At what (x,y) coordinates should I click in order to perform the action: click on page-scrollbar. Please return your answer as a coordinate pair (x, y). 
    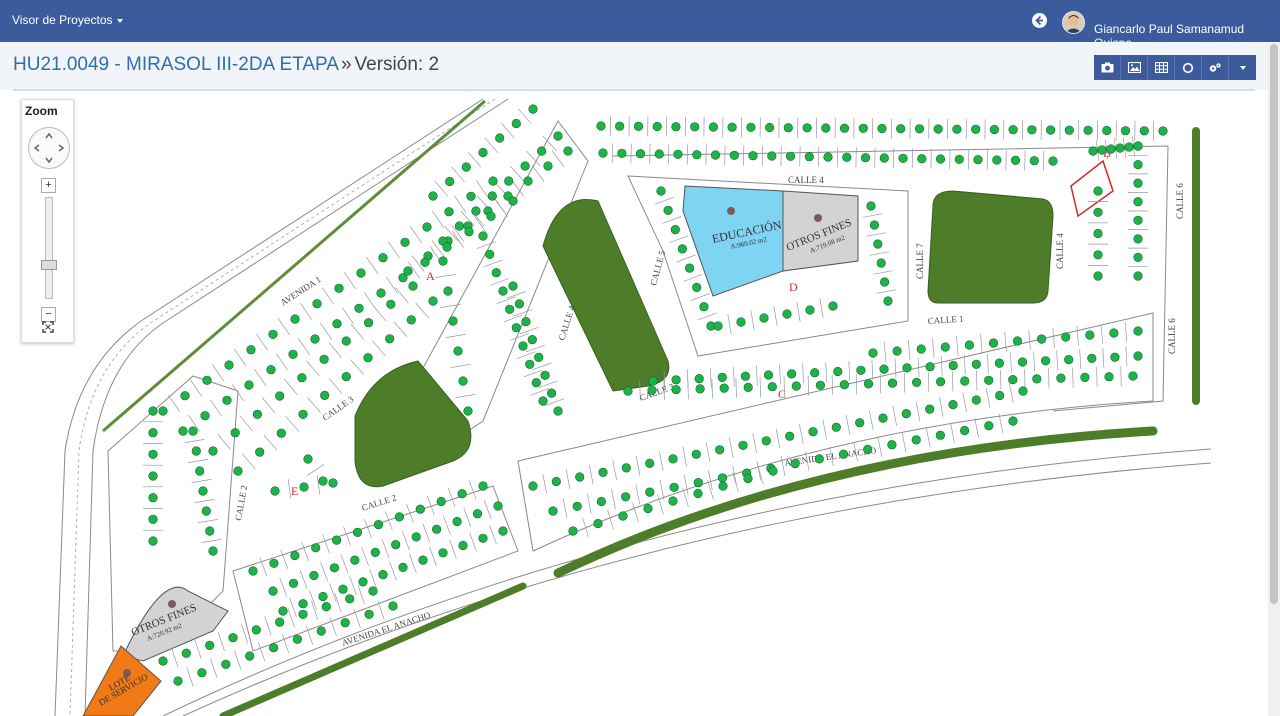
    Looking at the image, I should click on (1274, 379).